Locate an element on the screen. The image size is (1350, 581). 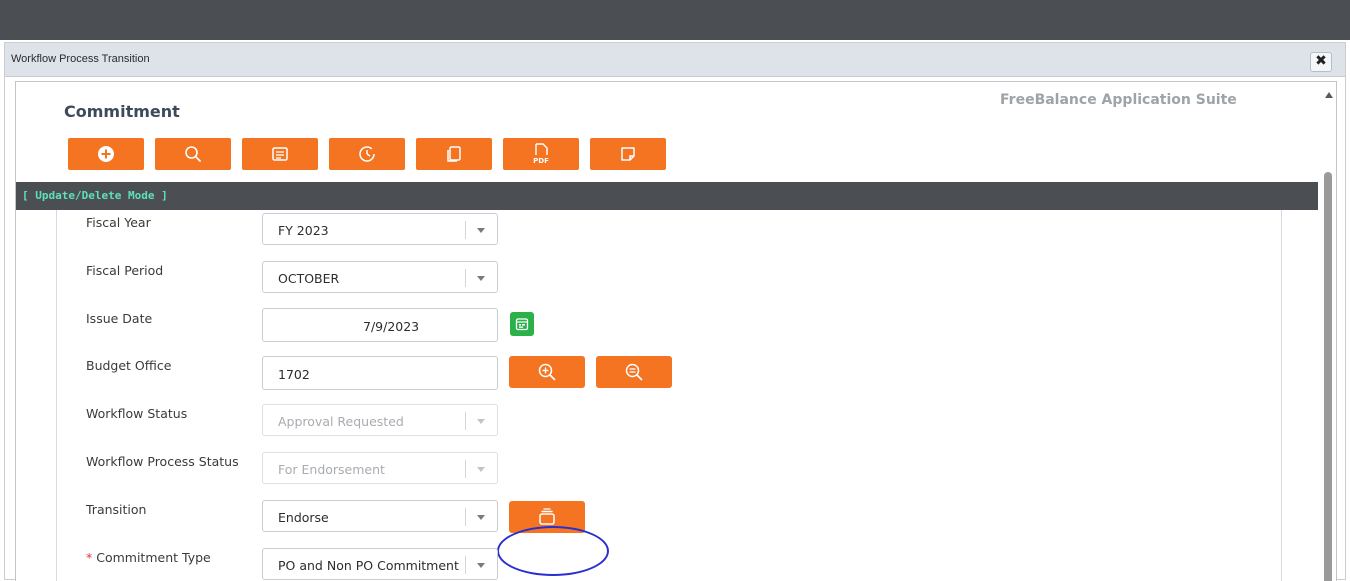
workflow-process-status-value: For Endorsement is located at coordinates (331, 469).